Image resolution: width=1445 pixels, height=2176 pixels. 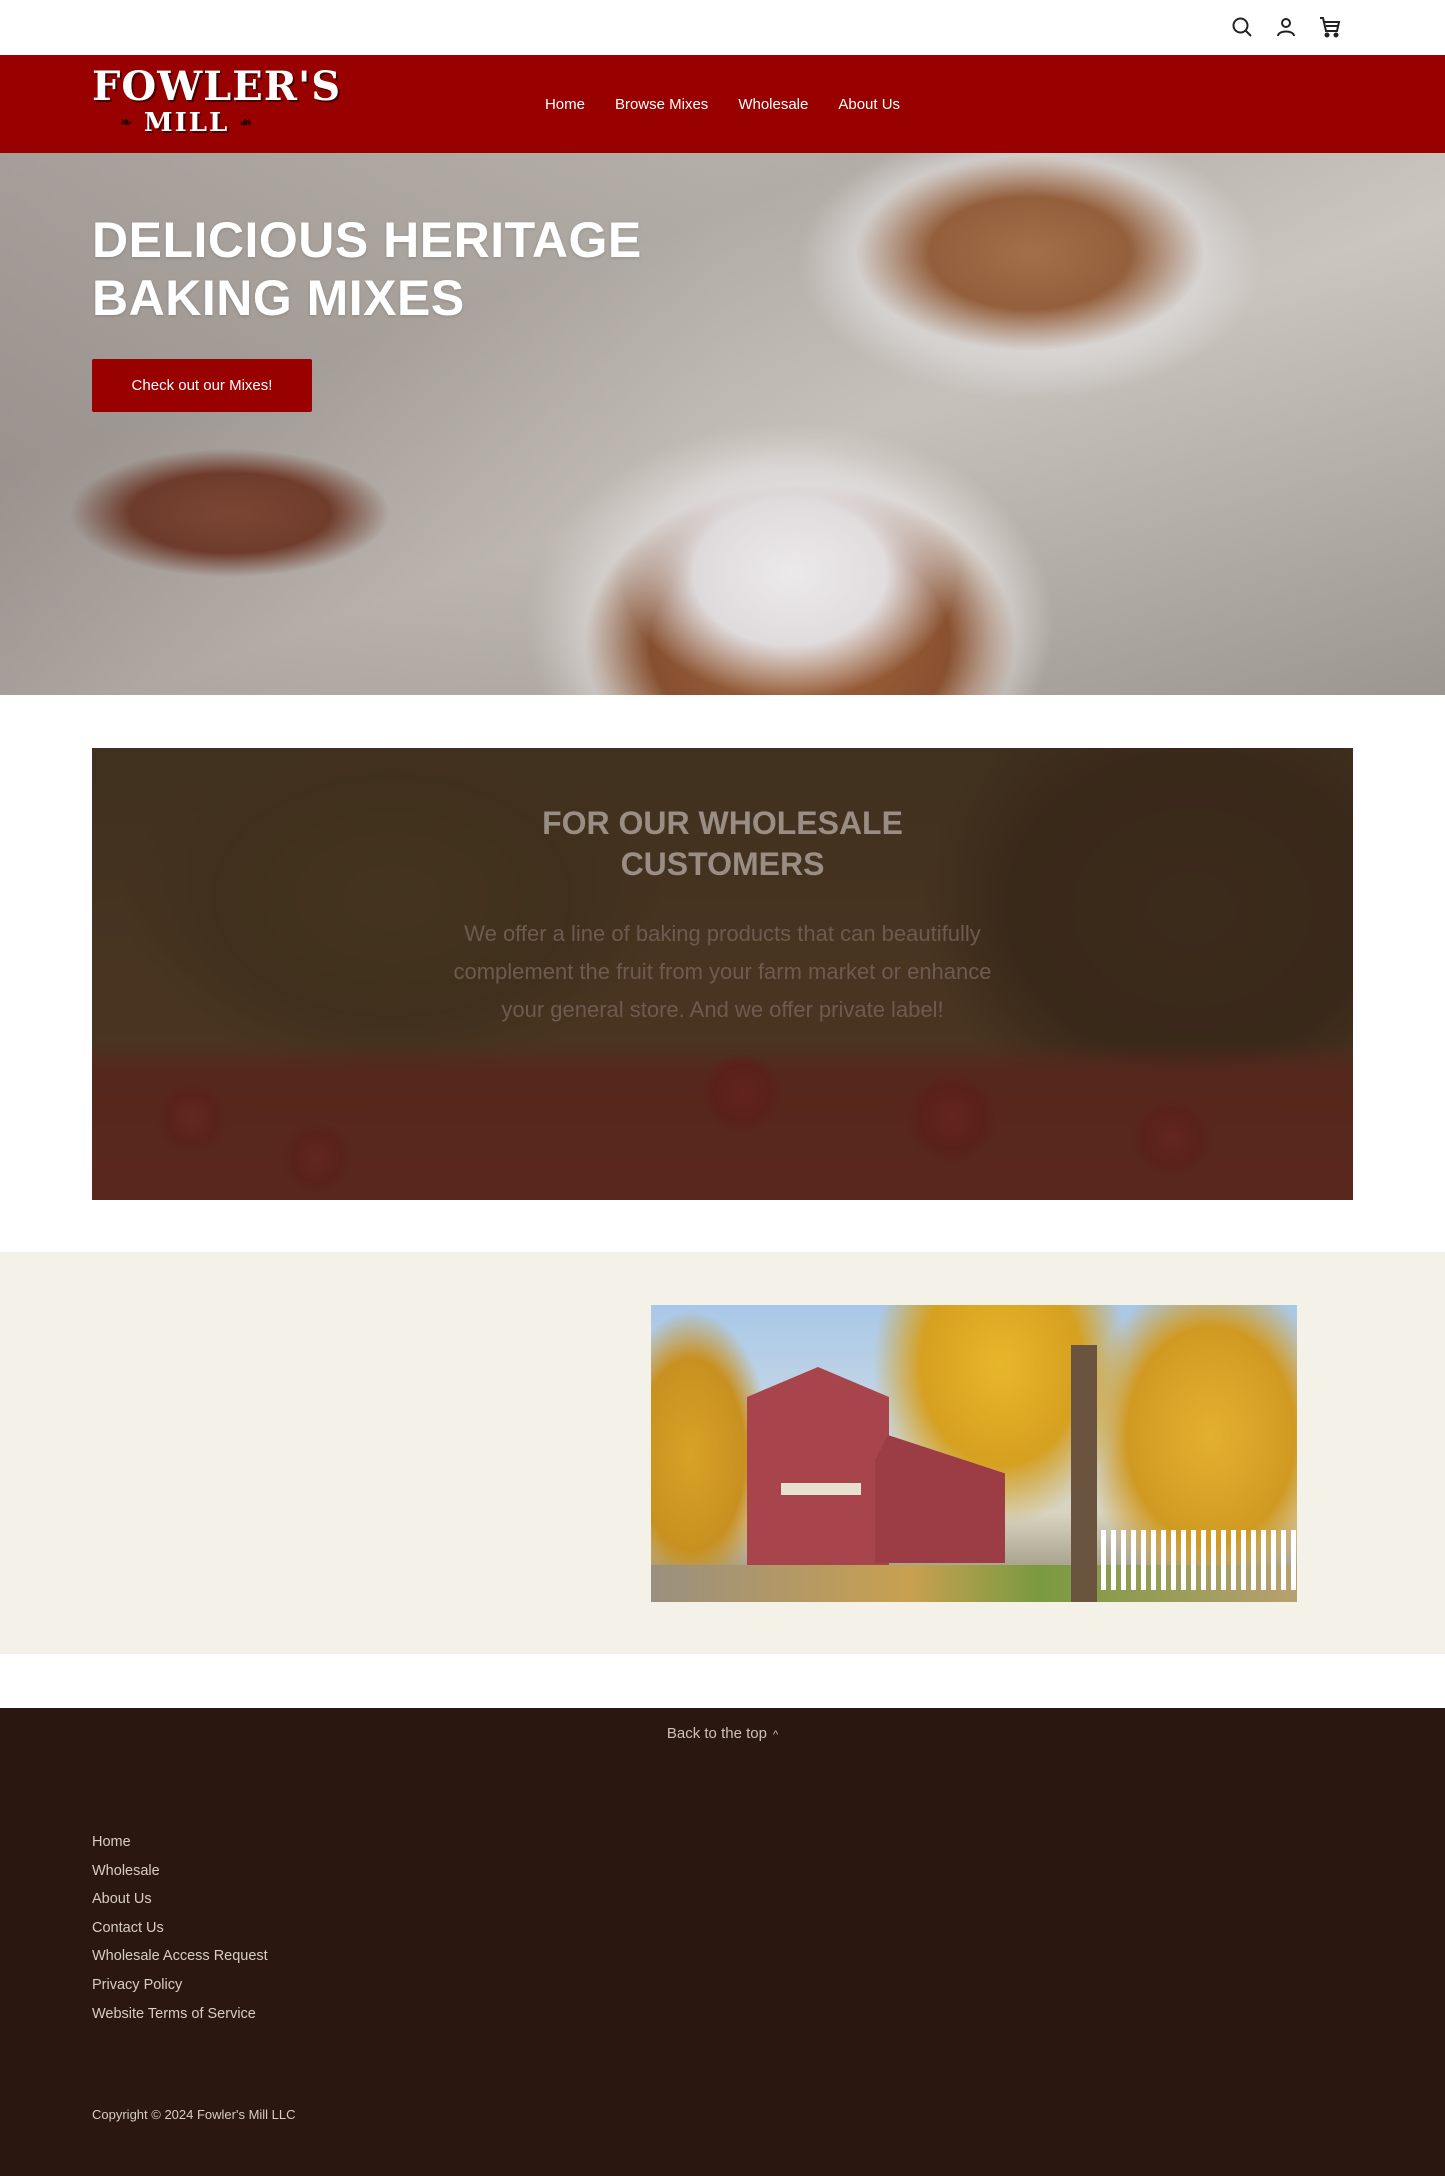 What do you see at coordinates (716, 1733) in the screenshot?
I see `back-to-top-label: Back to the top` at bounding box center [716, 1733].